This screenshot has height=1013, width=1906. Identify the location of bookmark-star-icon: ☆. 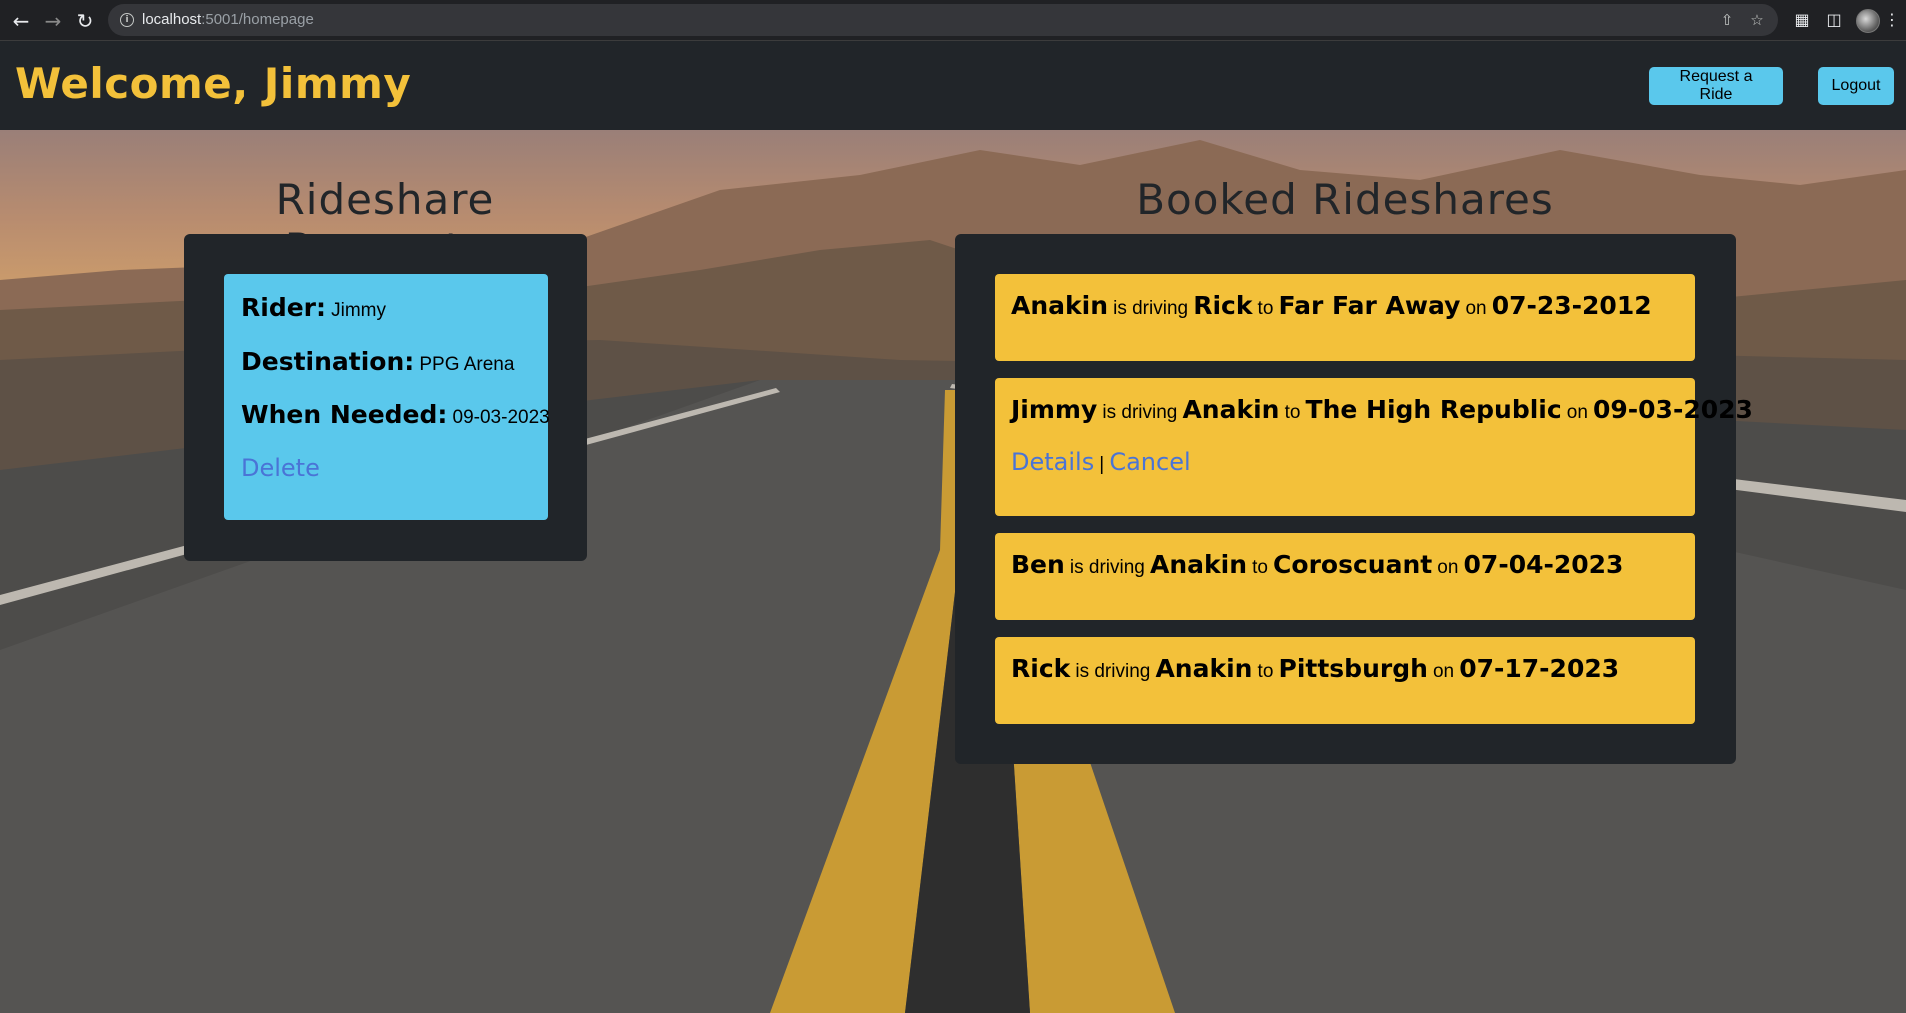
(1757, 20).